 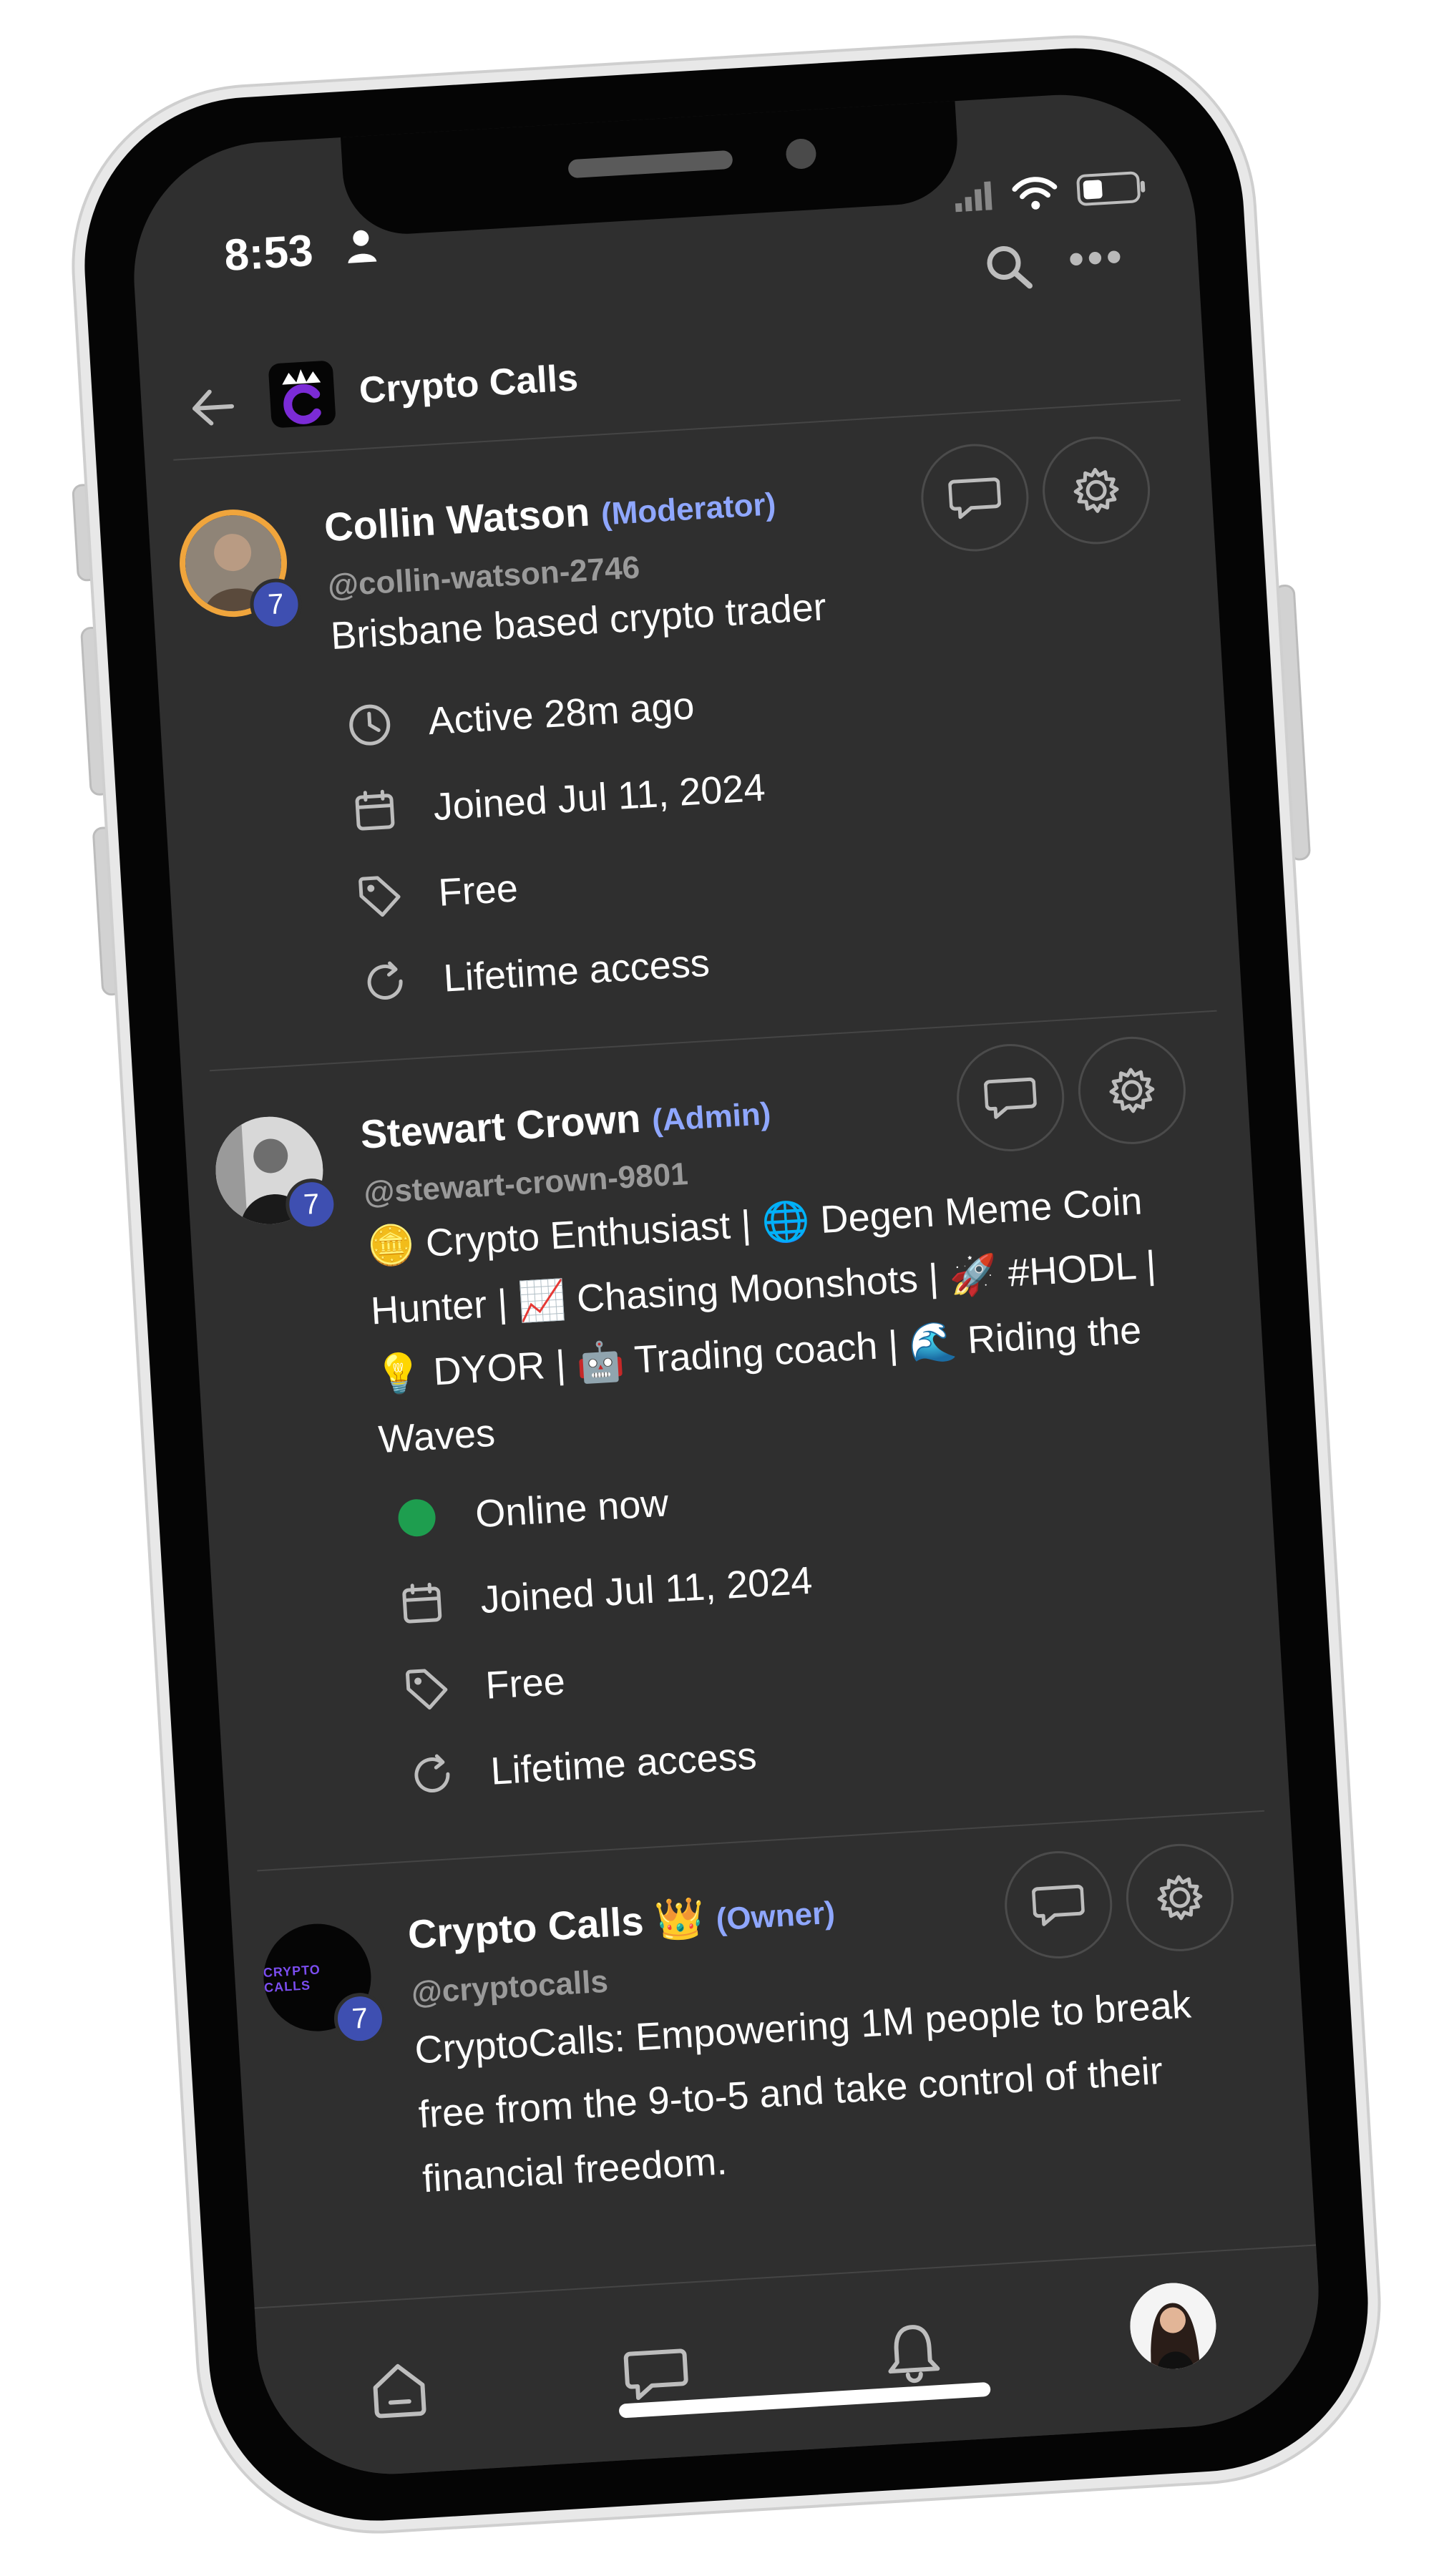 I want to click on avatar-logo-text: CRYPTO CALLS, so click(x=292, y=1979).